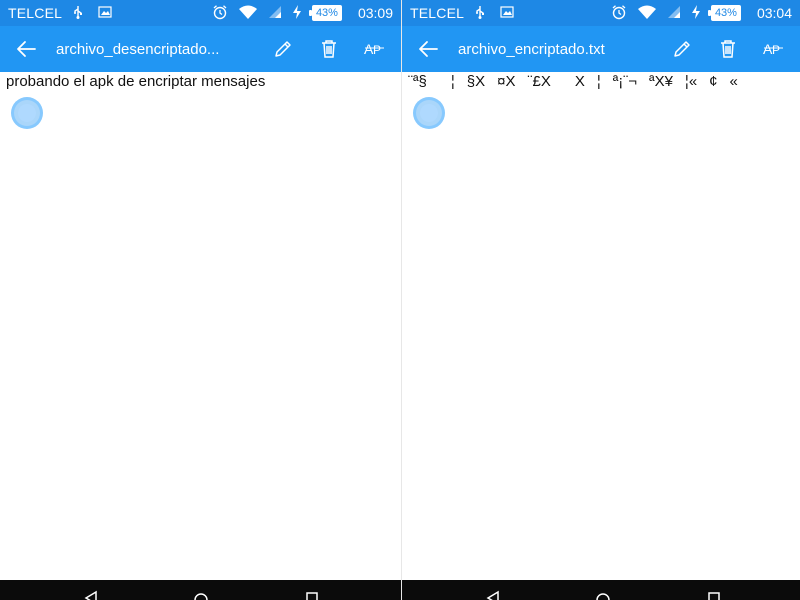 The width and height of the screenshot is (800, 600). I want to click on clock: 03:04, so click(774, 13).